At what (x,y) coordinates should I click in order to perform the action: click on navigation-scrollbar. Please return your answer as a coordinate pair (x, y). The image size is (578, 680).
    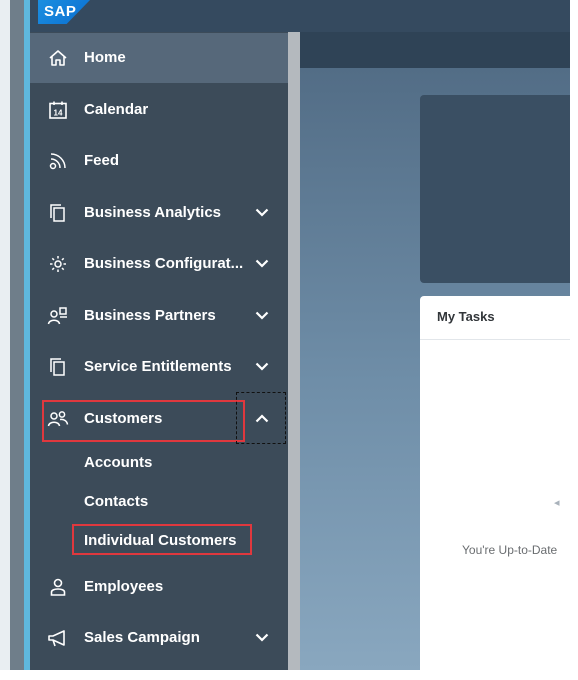
    Looking at the image, I should click on (294, 351).